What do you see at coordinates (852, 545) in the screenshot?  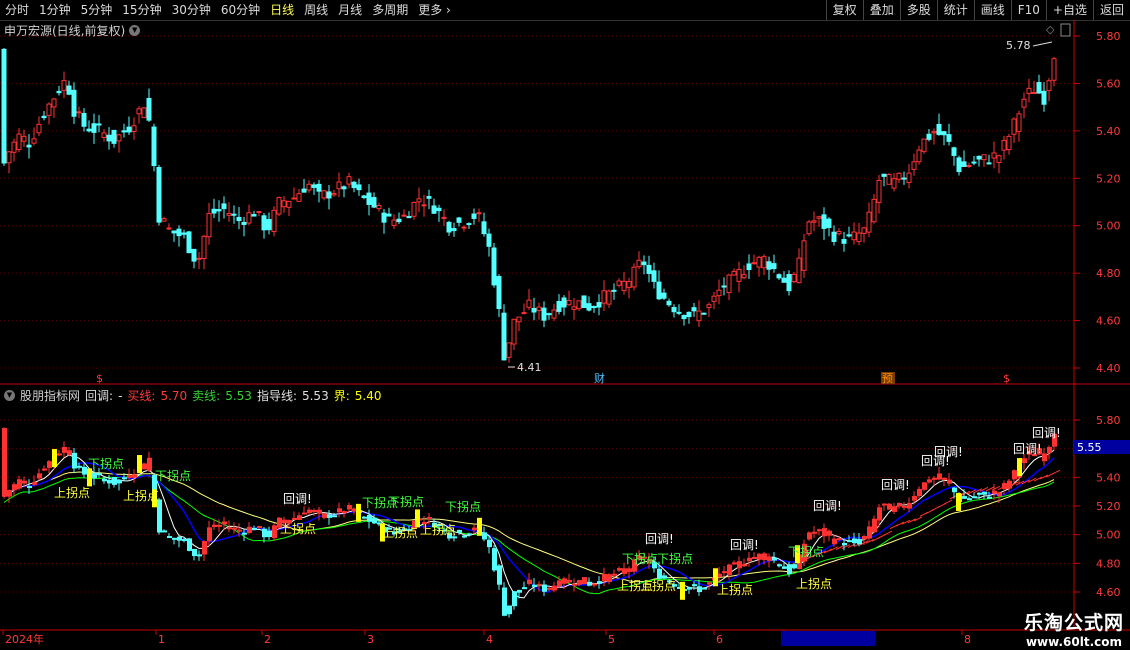 I see `hatch-mark` at bounding box center [852, 545].